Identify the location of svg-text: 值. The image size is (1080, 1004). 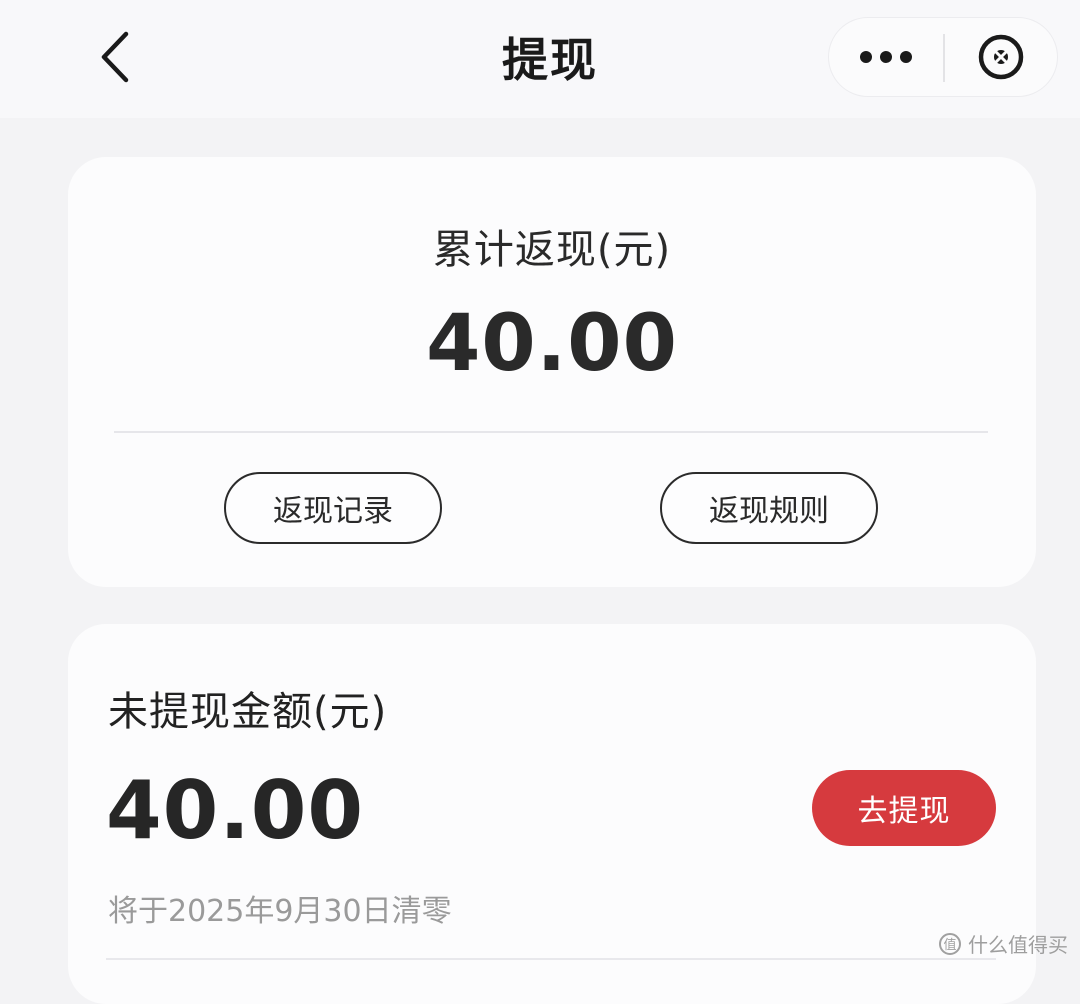
(949, 945).